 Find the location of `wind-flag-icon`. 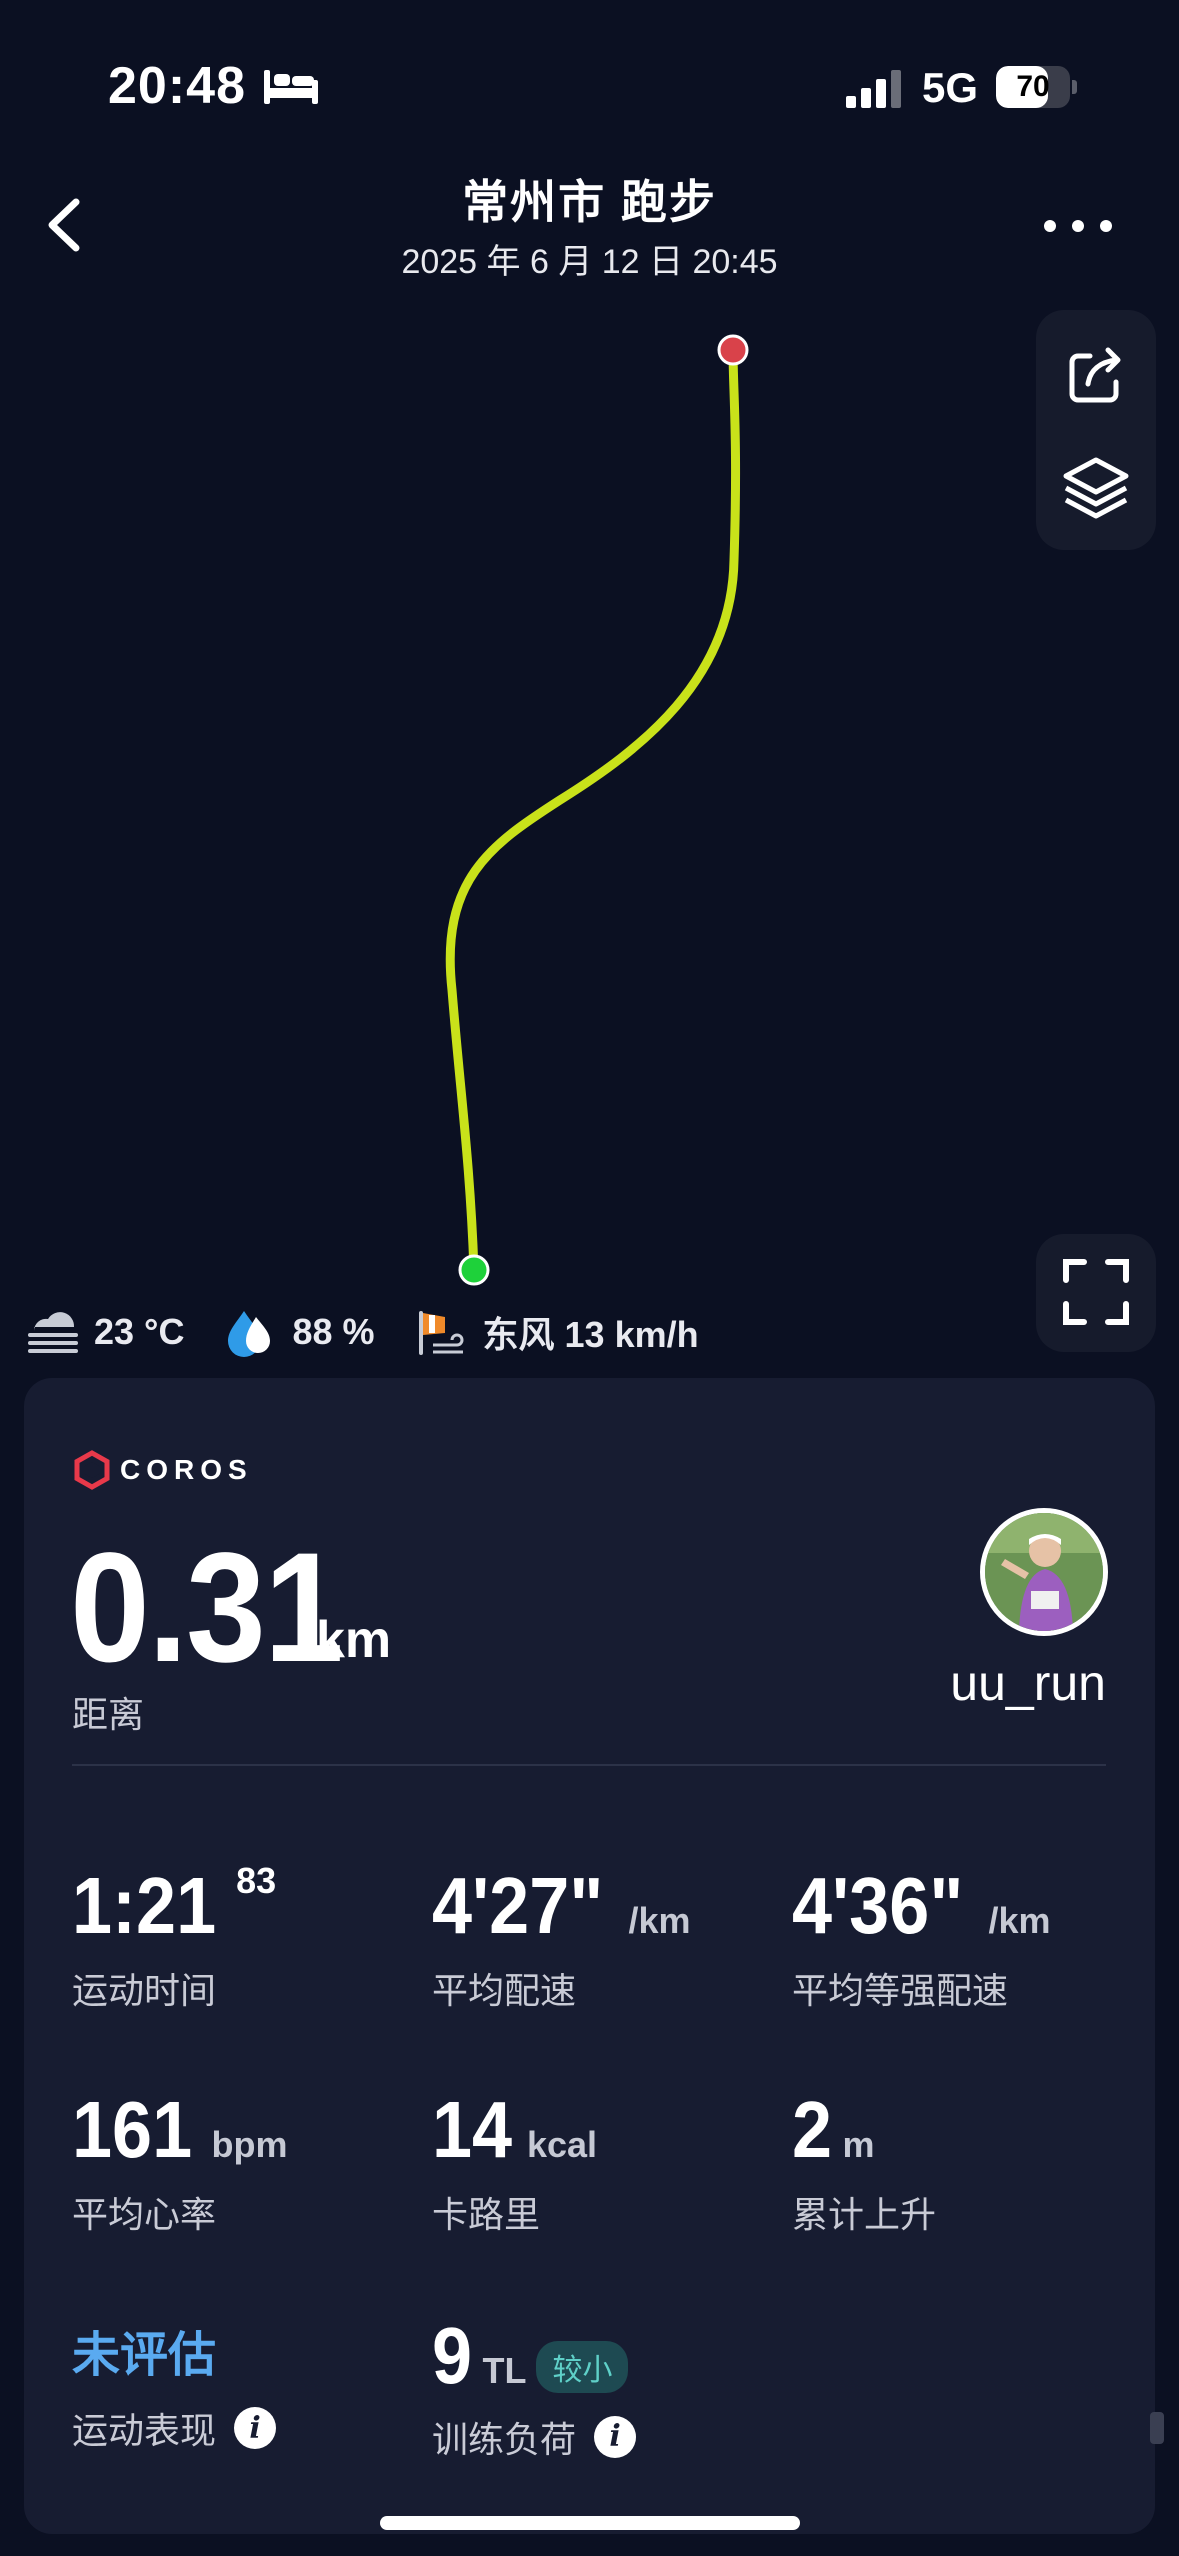

wind-flag-icon is located at coordinates (440, 1333).